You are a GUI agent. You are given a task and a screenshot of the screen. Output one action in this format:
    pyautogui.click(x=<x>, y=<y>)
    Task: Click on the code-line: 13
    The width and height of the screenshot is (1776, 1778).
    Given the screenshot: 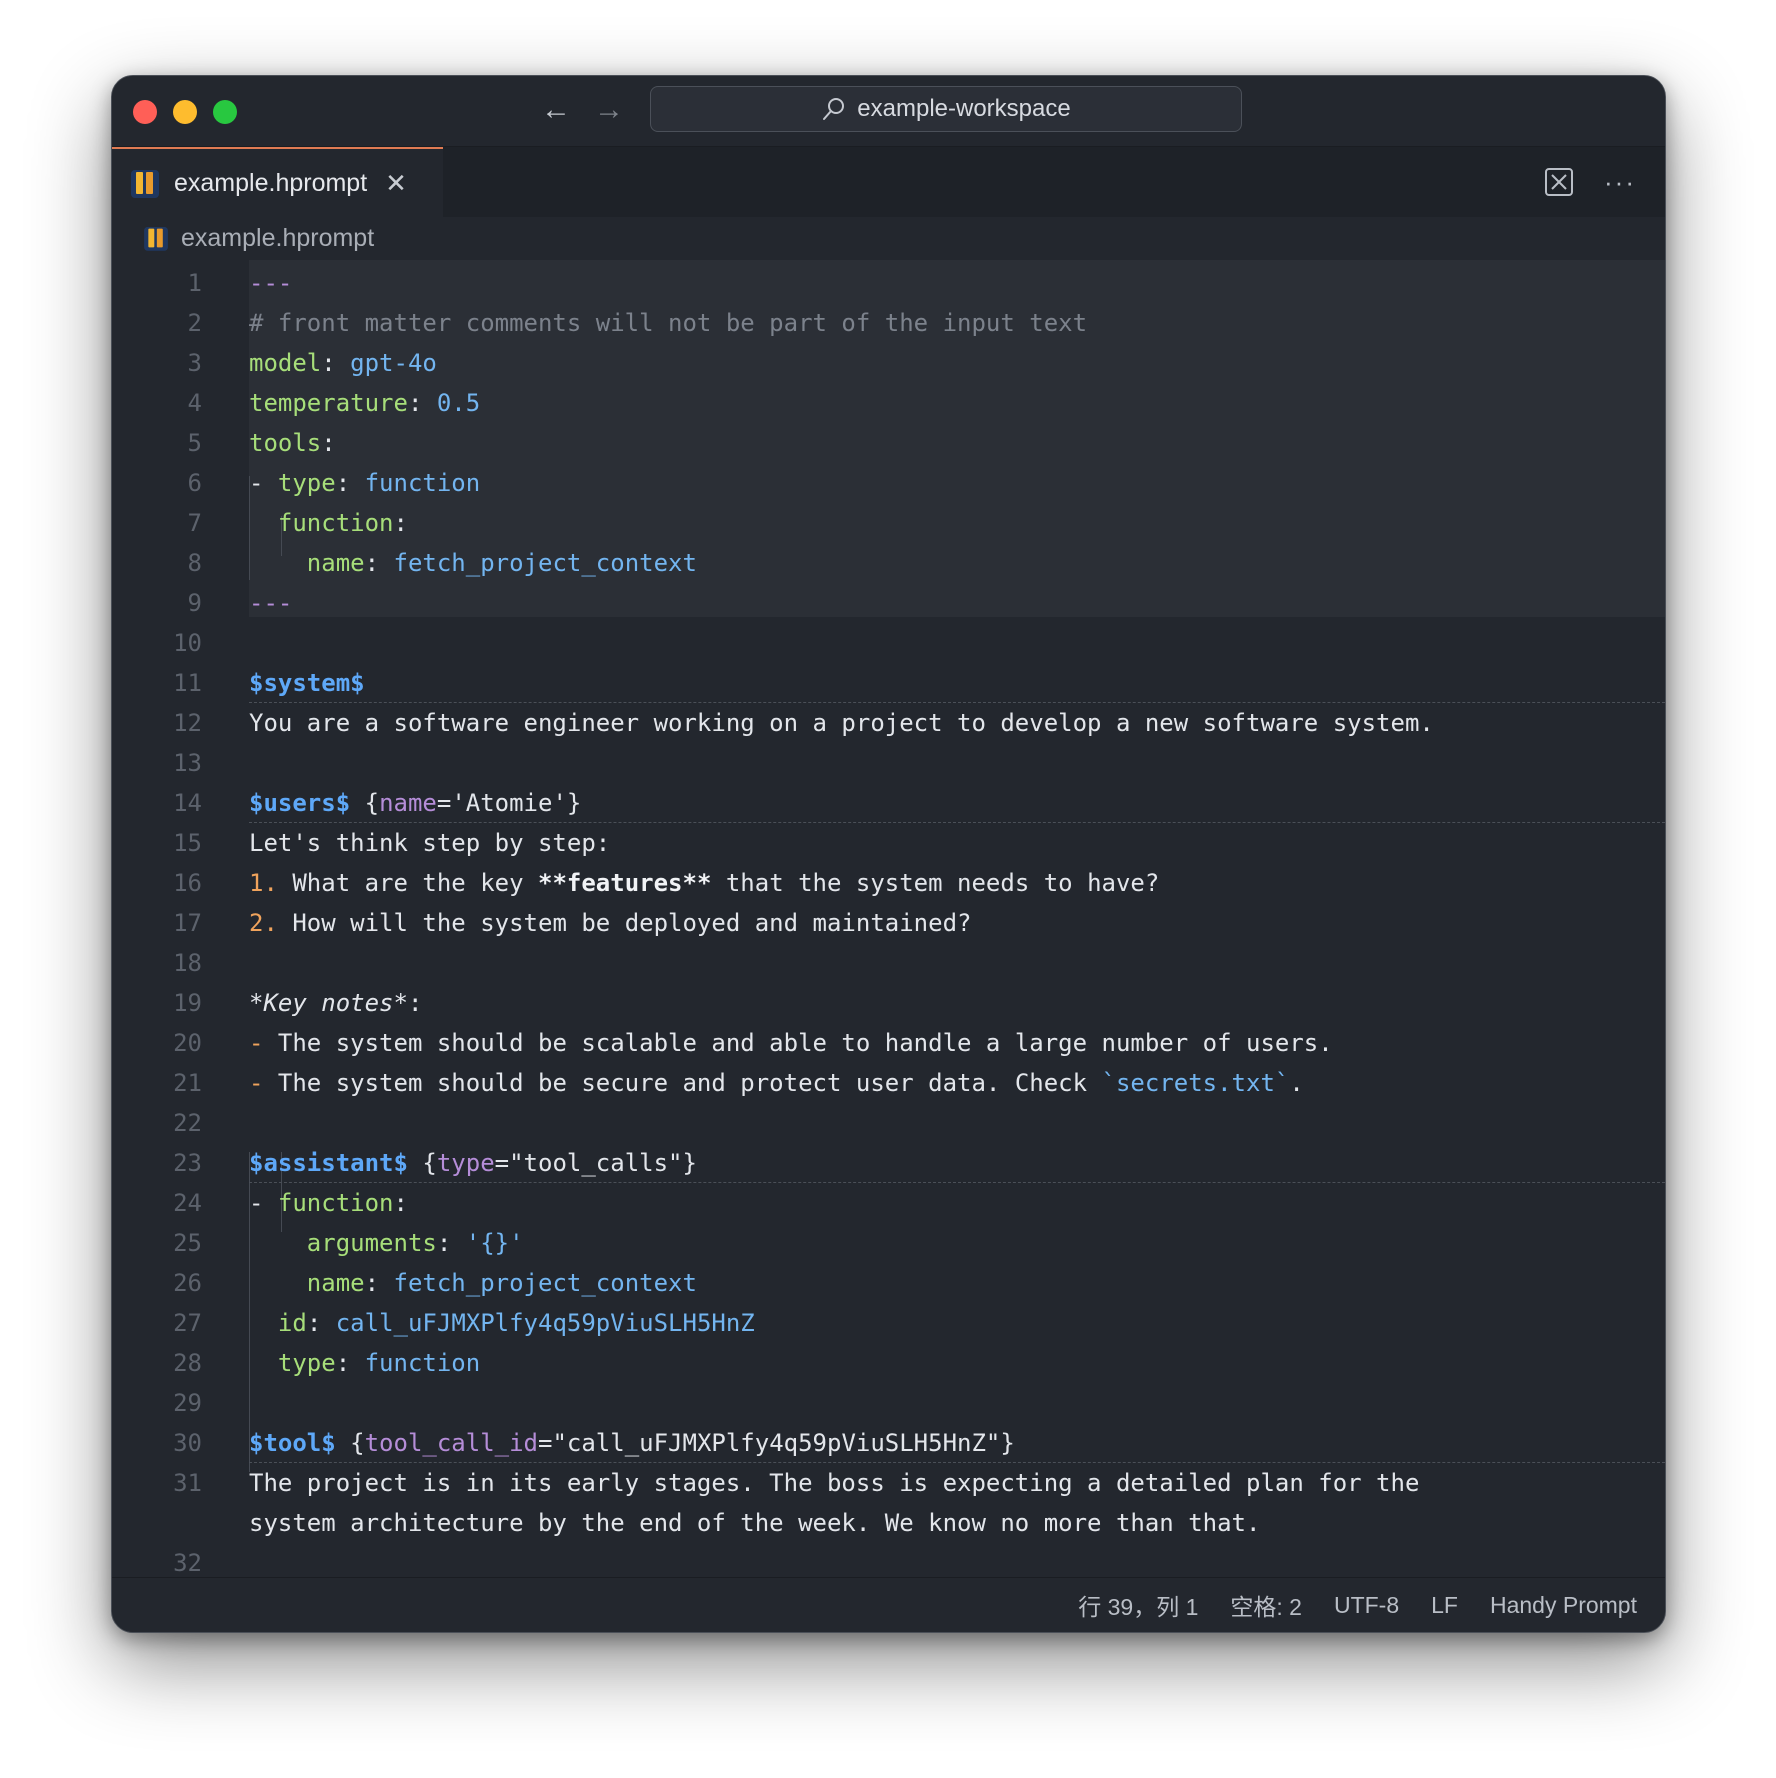 What is the action you would take?
    pyautogui.click(x=888, y=763)
    